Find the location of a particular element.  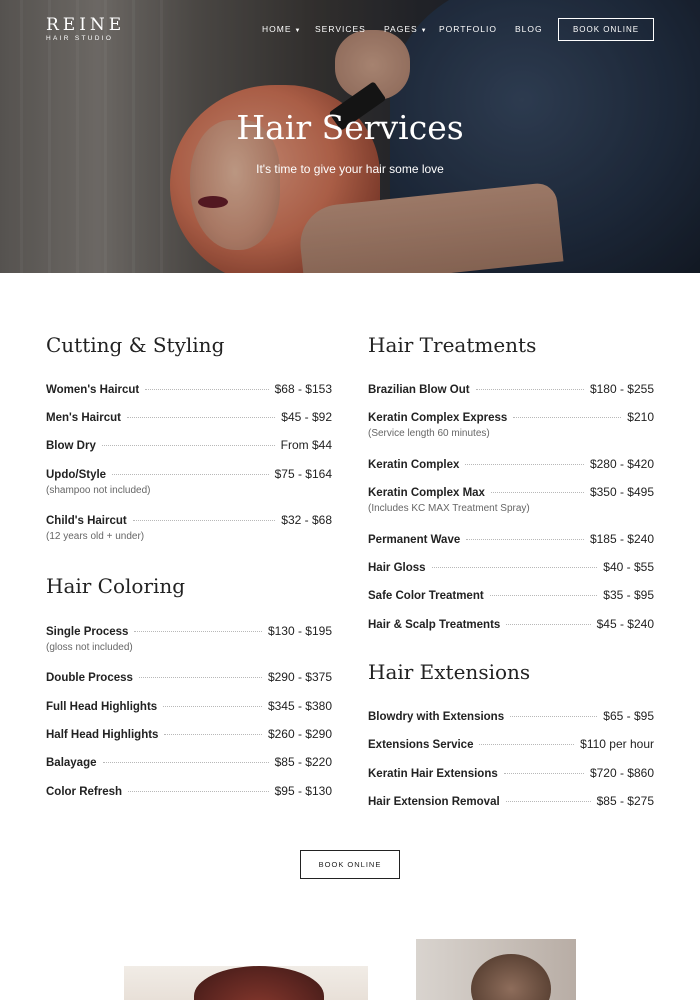

nav-item-pages: PAGES ▼ is located at coordinates (406, 29).